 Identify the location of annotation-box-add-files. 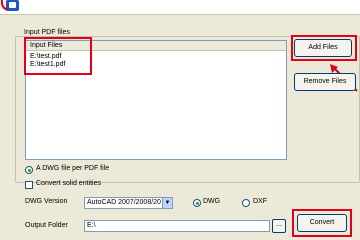
(324, 48).